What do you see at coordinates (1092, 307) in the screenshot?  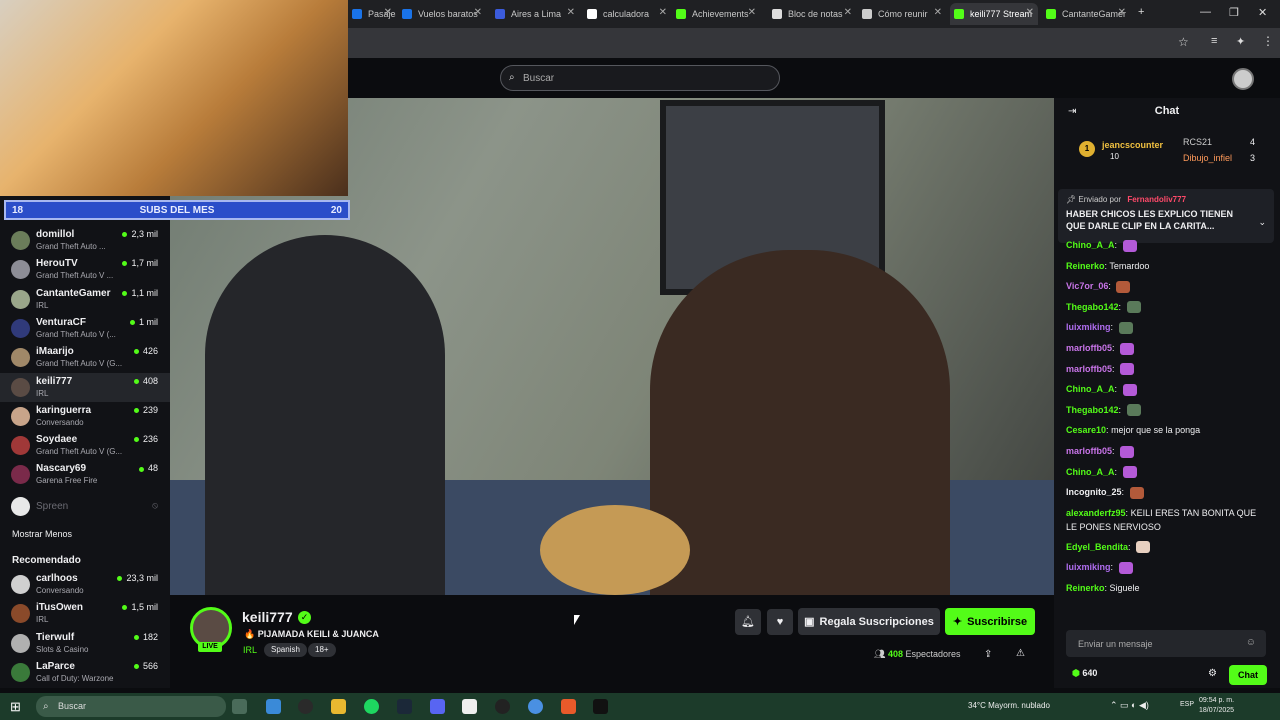 I see `chat-username: Thegabo142` at bounding box center [1092, 307].